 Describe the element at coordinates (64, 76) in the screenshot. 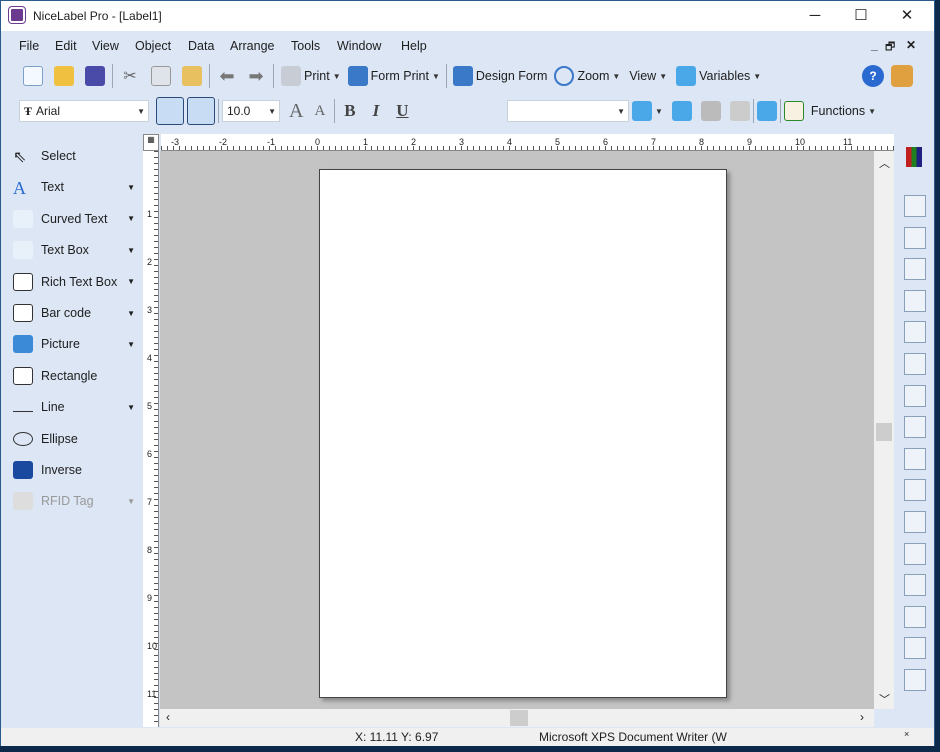

I see `open-icon` at that location.